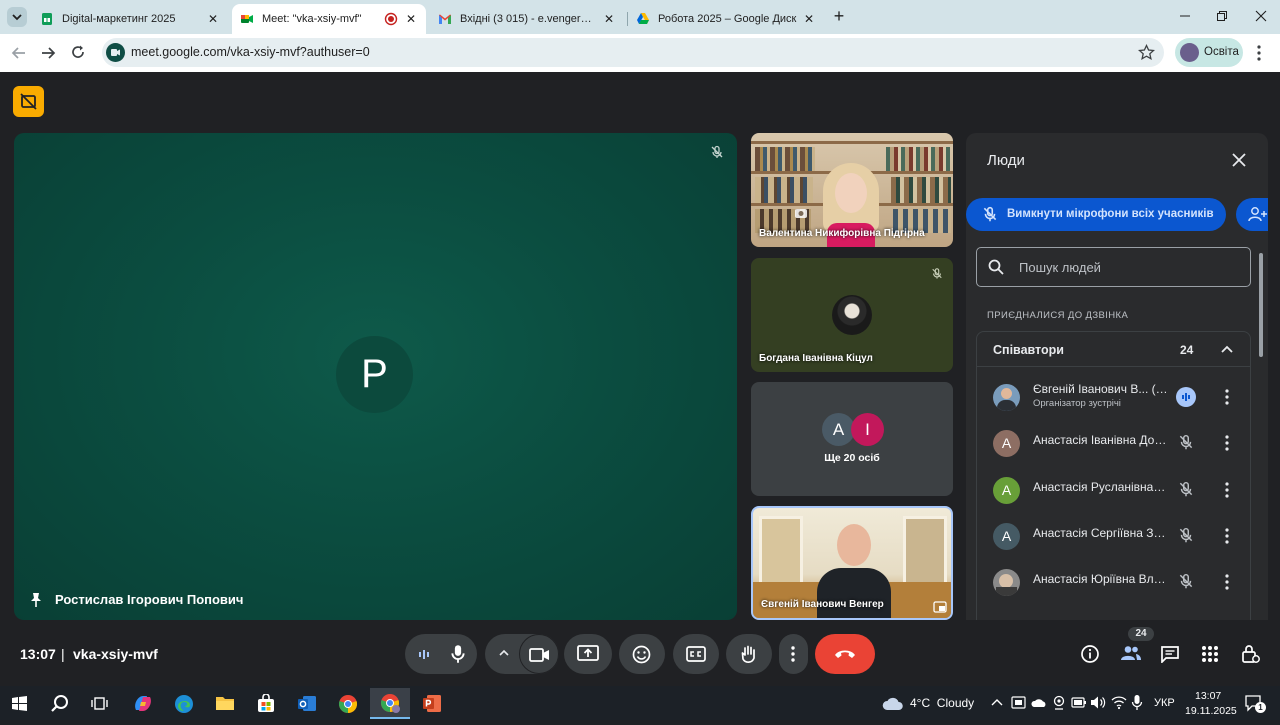 This screenshot has height=725, width=1280. I want to click on gmail-icon, so click(445, 19).